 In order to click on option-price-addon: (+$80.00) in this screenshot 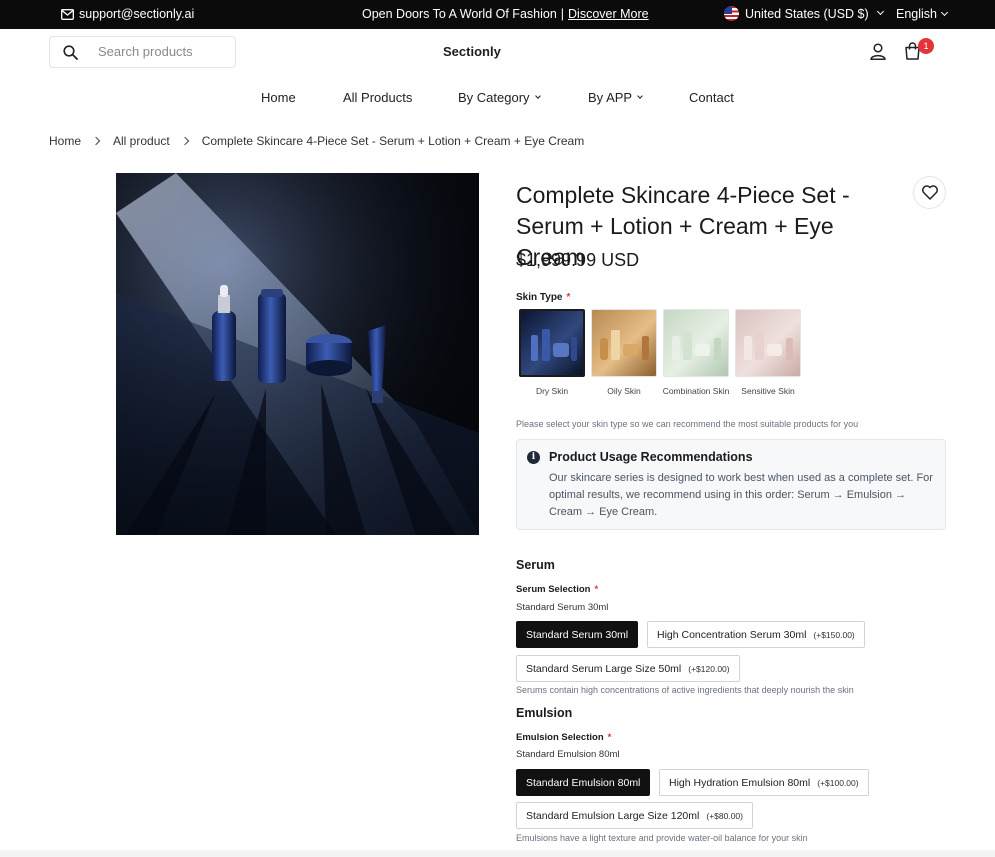, I will do `click(724, 815)`.